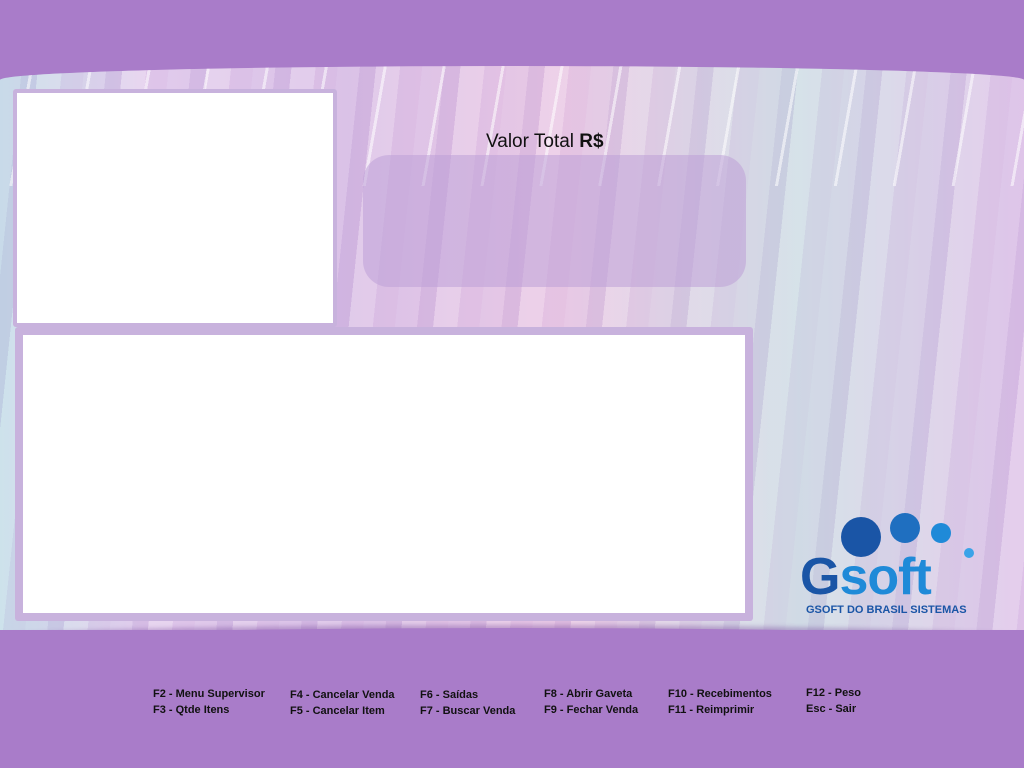 Image resolution: width=1024 pixels, height=768 pixels. I want to click on shortcut-f2: F2 - Menu Supervisor, so click(209, 694).